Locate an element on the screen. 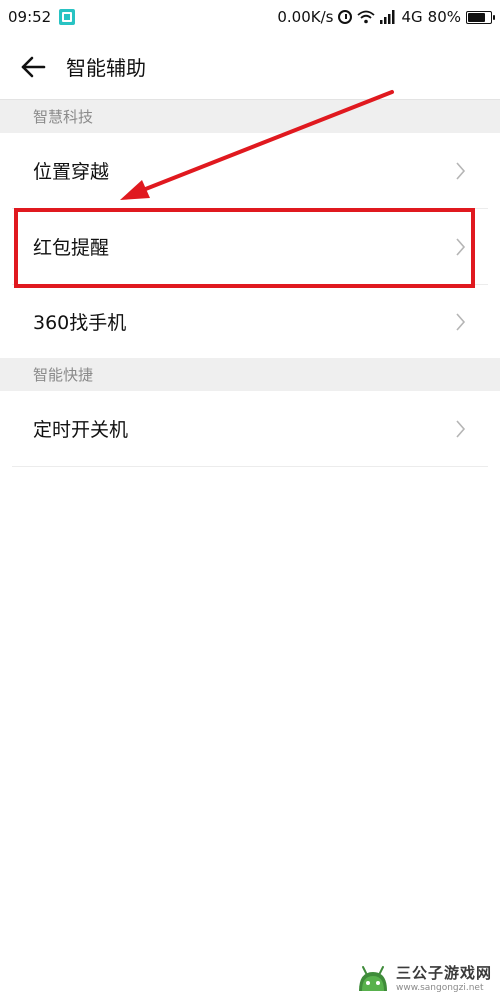 The width and height of the screenshot is (500, 1000). wifi-icon is located at coordinates (366, 17).